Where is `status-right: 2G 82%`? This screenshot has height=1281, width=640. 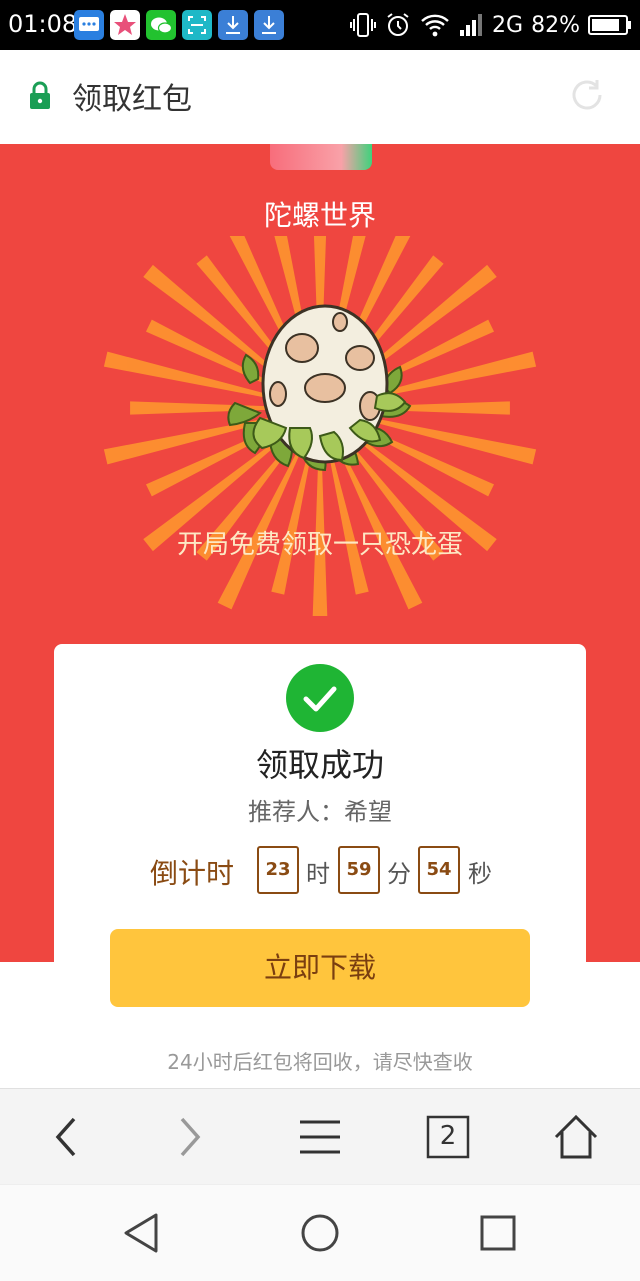 status-right: 2G 82% is located at coordinates (491, 25).